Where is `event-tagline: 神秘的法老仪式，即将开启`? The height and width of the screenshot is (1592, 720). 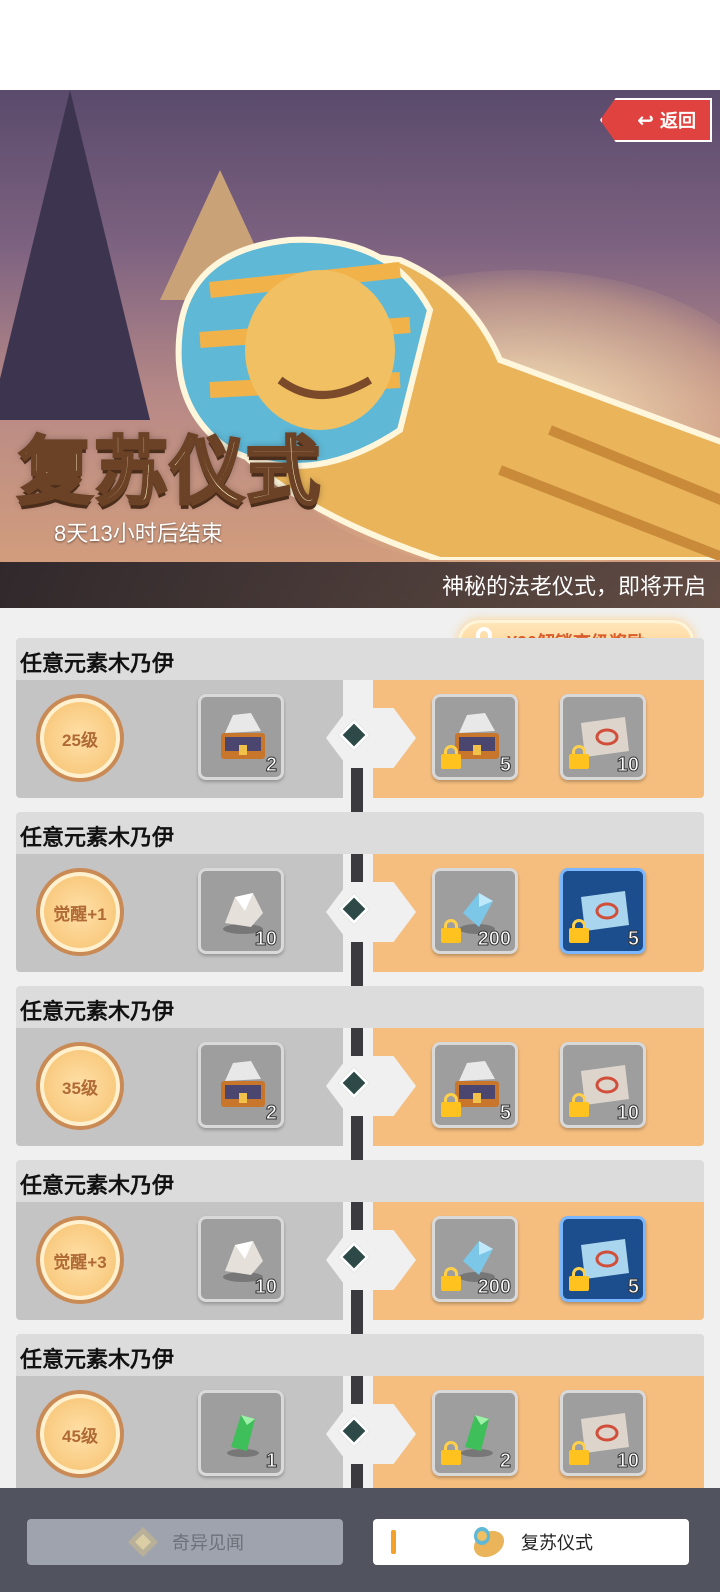 event-tagline: 神秘的法老仪式，即将开启 is located at coordinates (573, 586).